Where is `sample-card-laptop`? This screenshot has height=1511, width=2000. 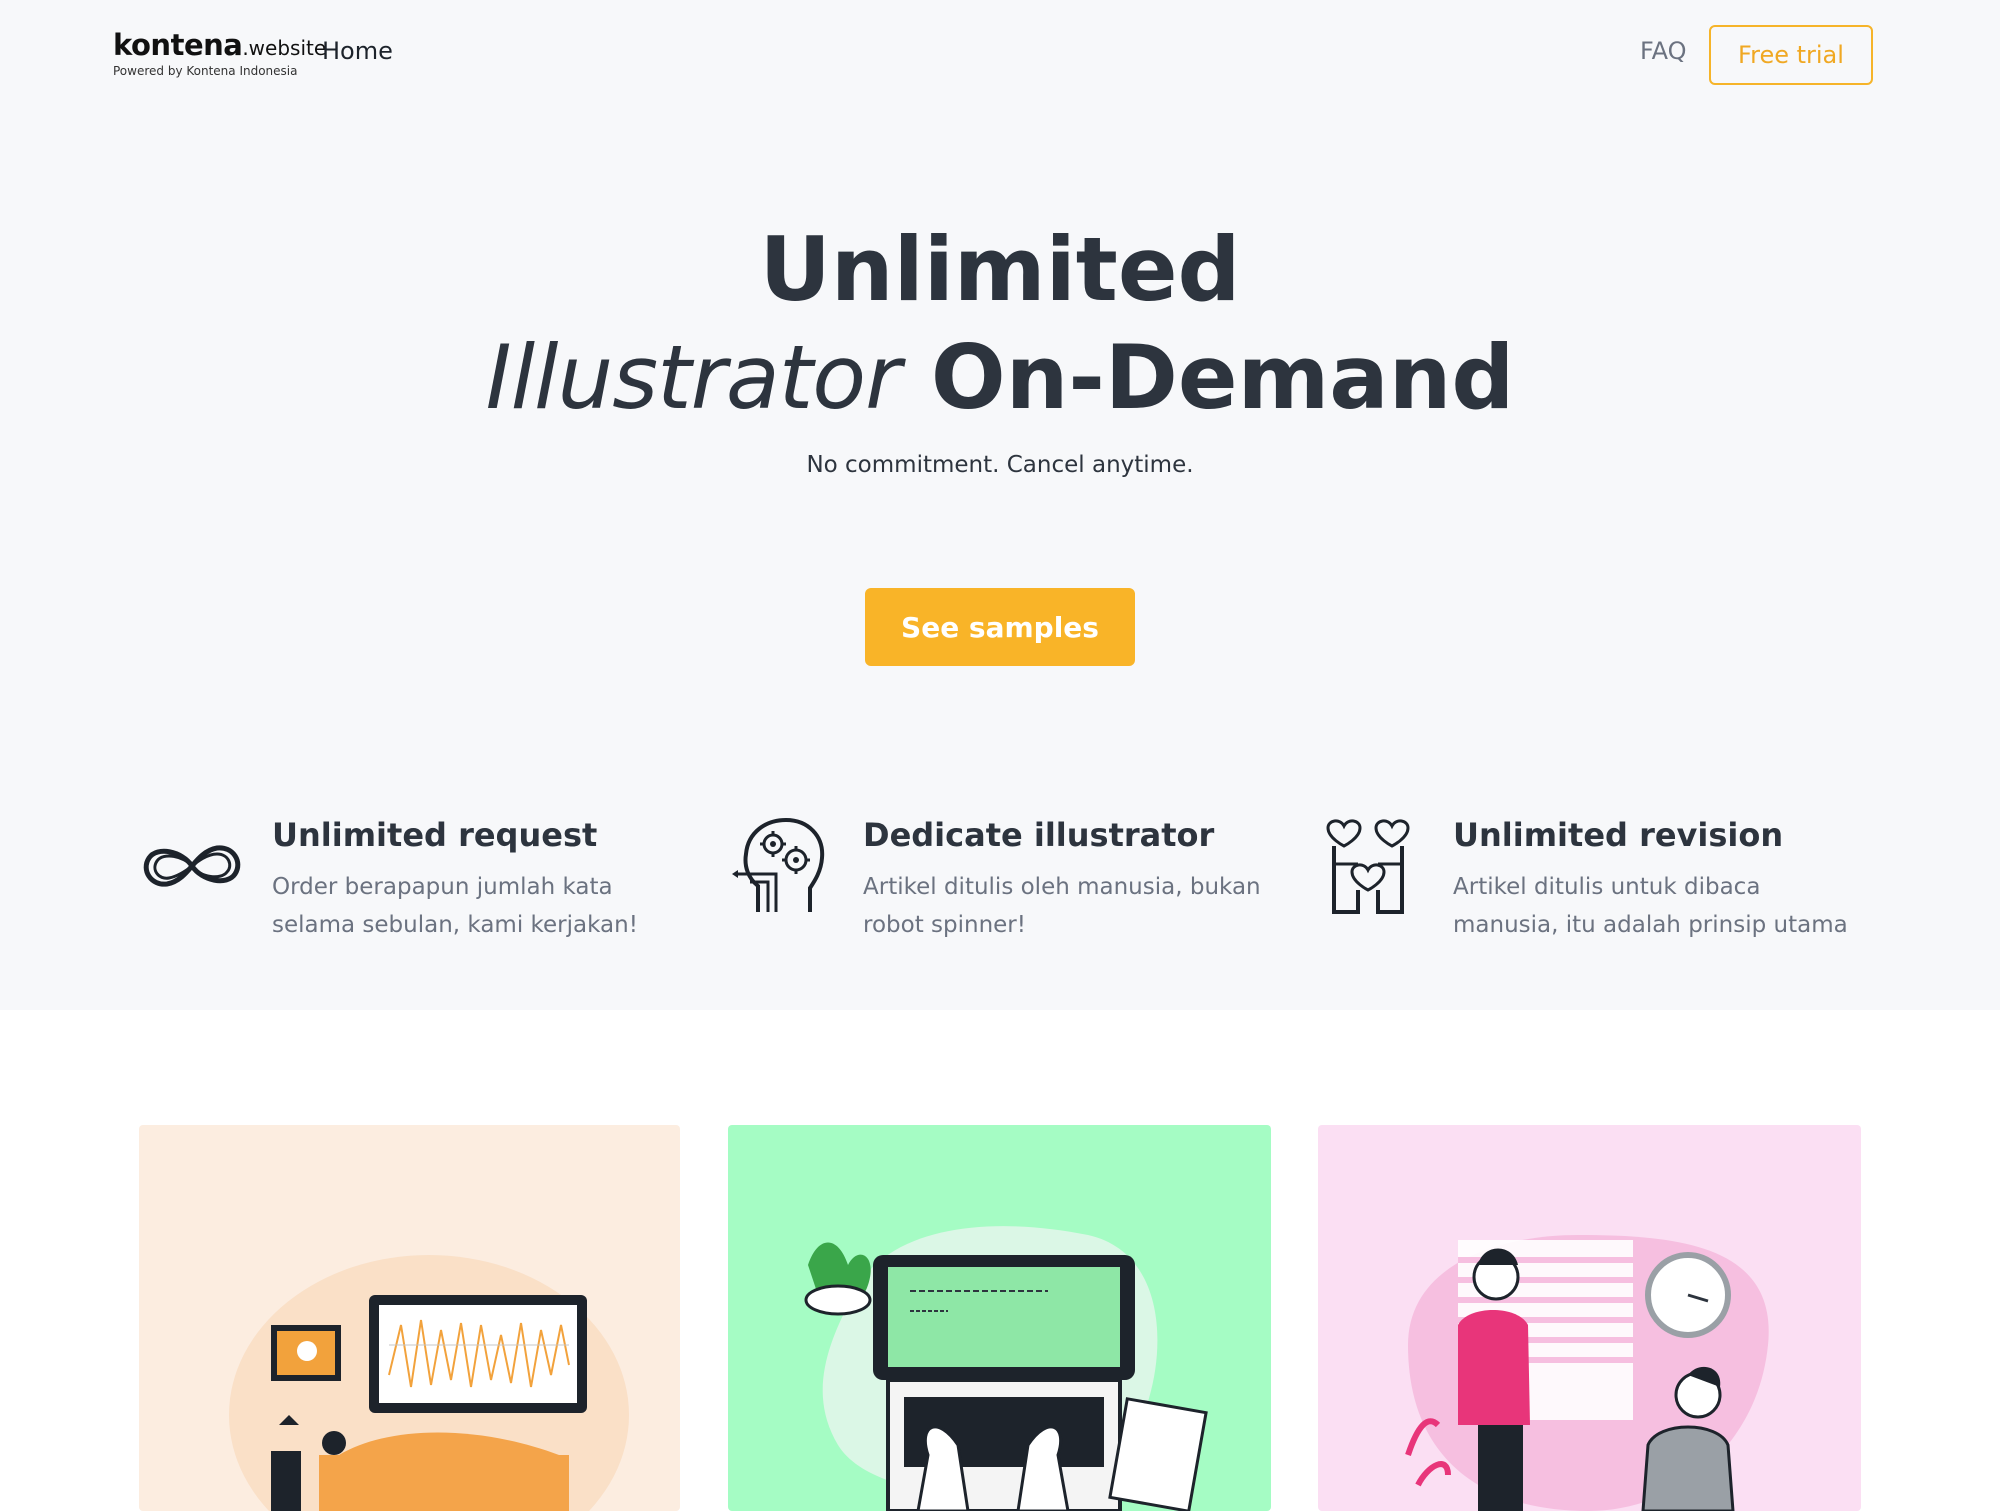
sample-card-laptop is located at coordinates (999, 1318).